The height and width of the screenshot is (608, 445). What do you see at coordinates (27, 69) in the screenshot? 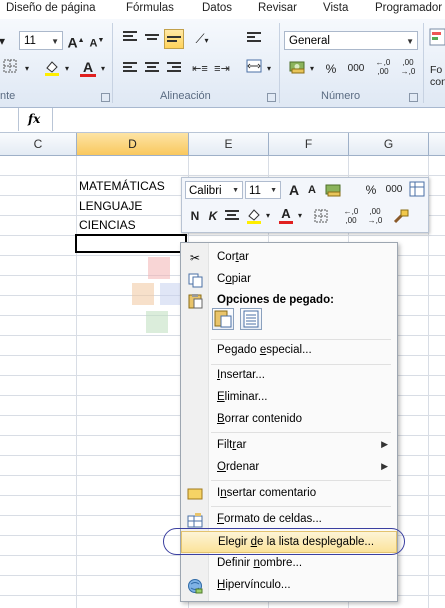
I see `borders-dropdown: ▾` at bounding box center [27, 69].